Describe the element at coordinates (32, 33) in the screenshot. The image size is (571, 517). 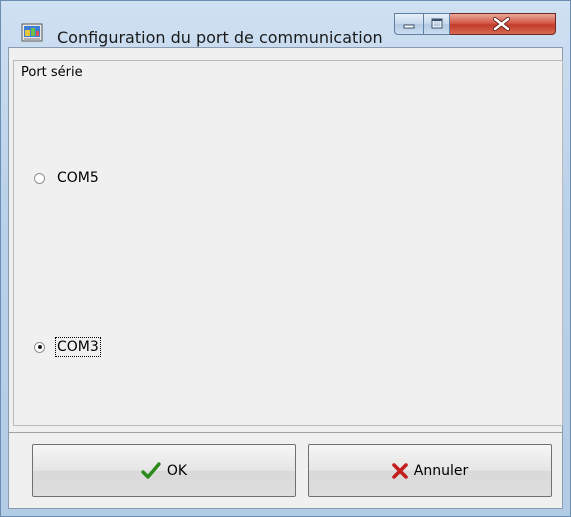
I see `app-icon` at that location.